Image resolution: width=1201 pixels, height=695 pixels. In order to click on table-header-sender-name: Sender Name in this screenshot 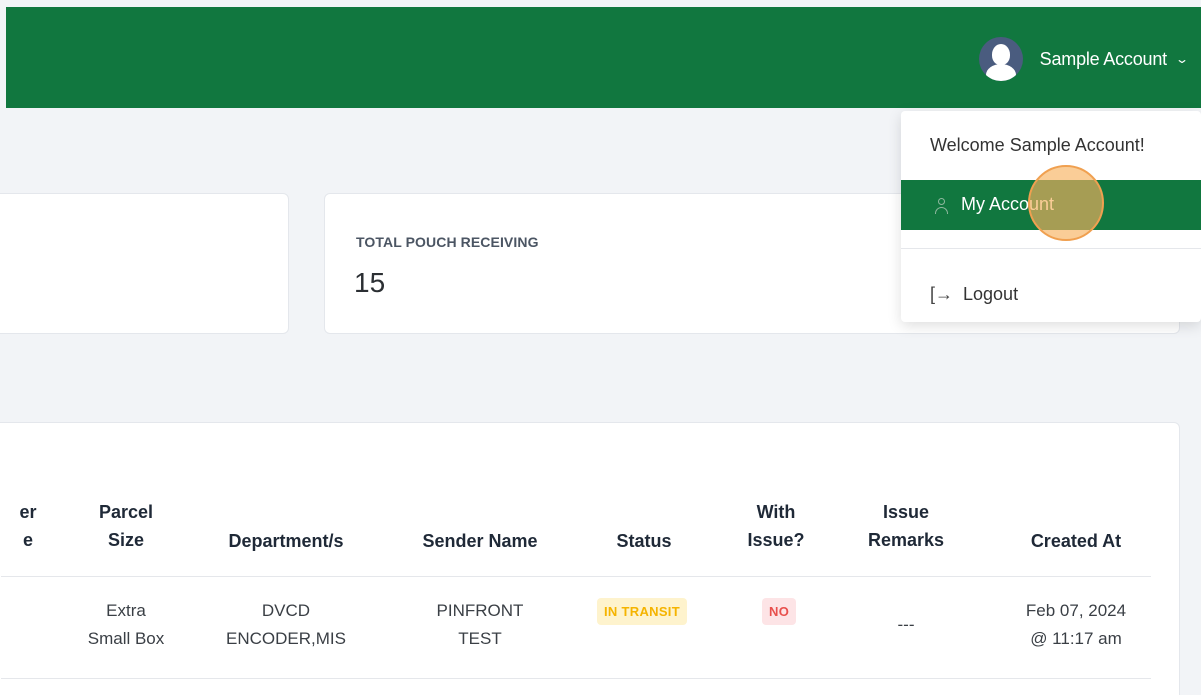, I will do `click(480, 541)`.